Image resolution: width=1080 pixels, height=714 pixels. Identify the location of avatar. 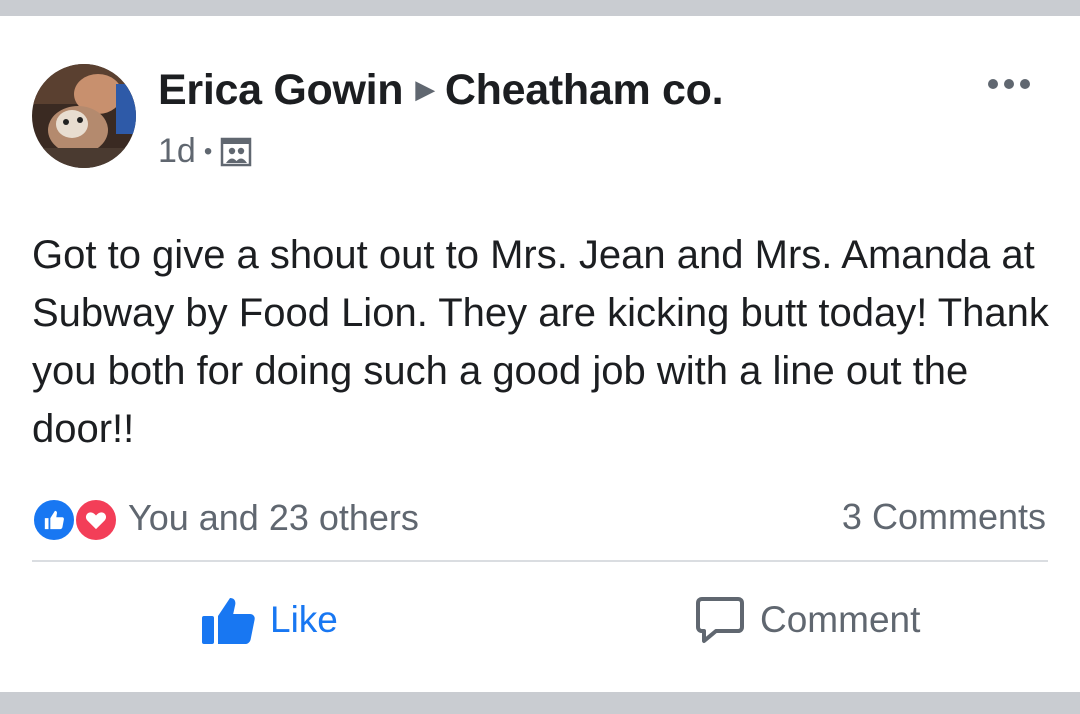
(84, 116).